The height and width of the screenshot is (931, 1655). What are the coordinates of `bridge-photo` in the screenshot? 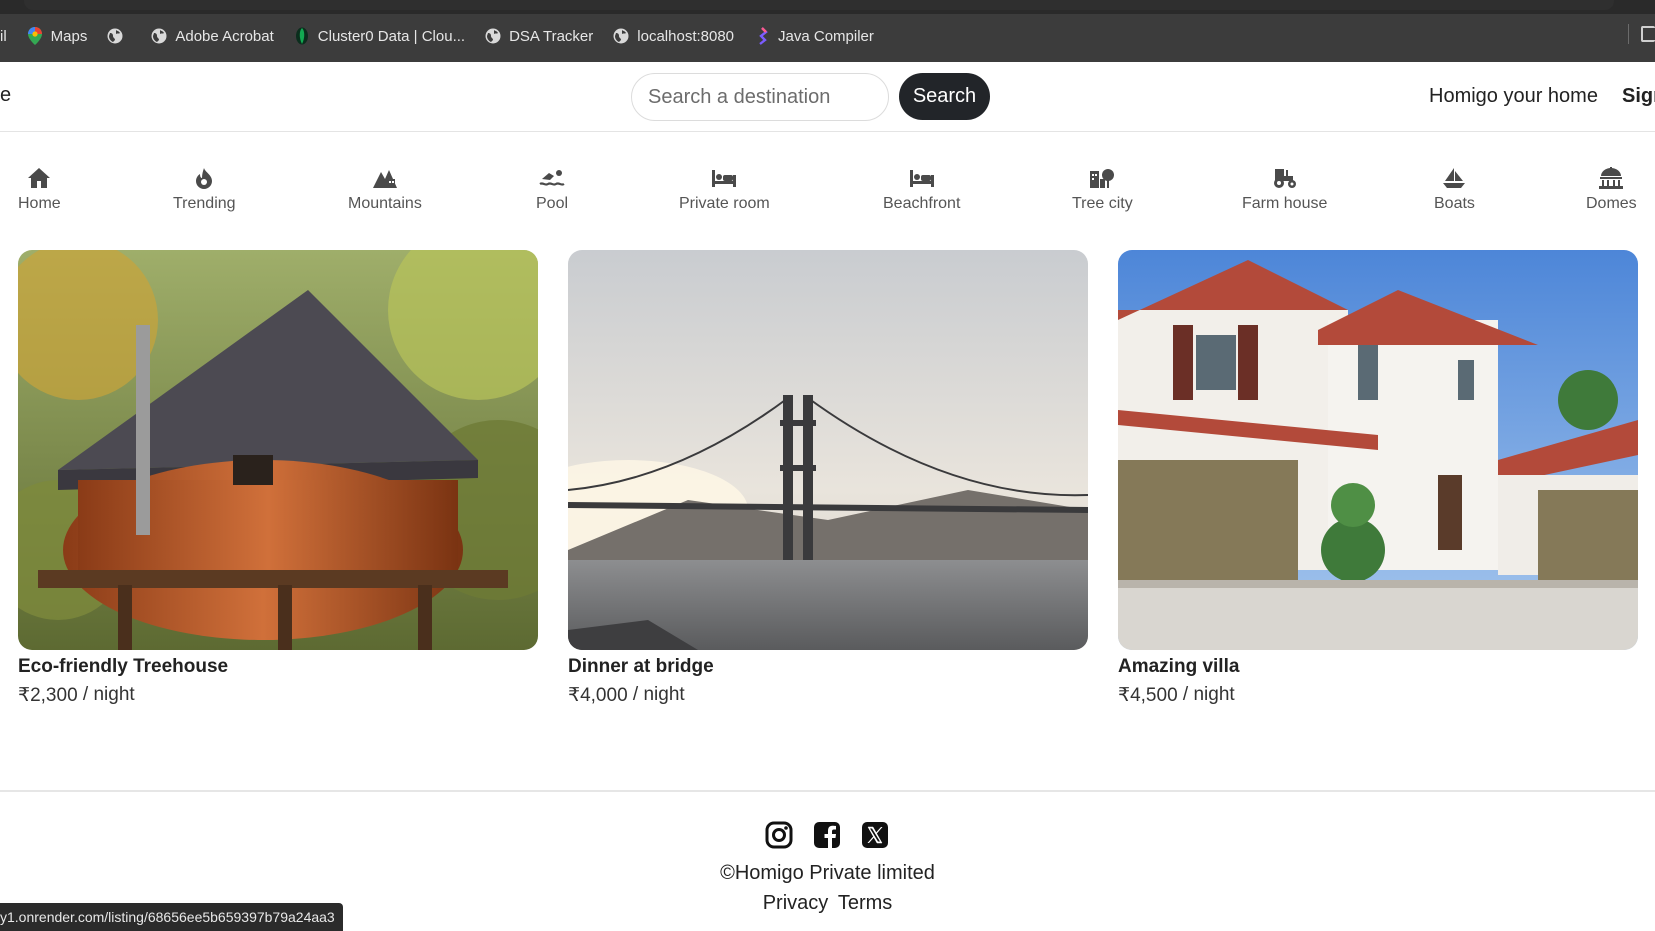 It's located at (828, 450).